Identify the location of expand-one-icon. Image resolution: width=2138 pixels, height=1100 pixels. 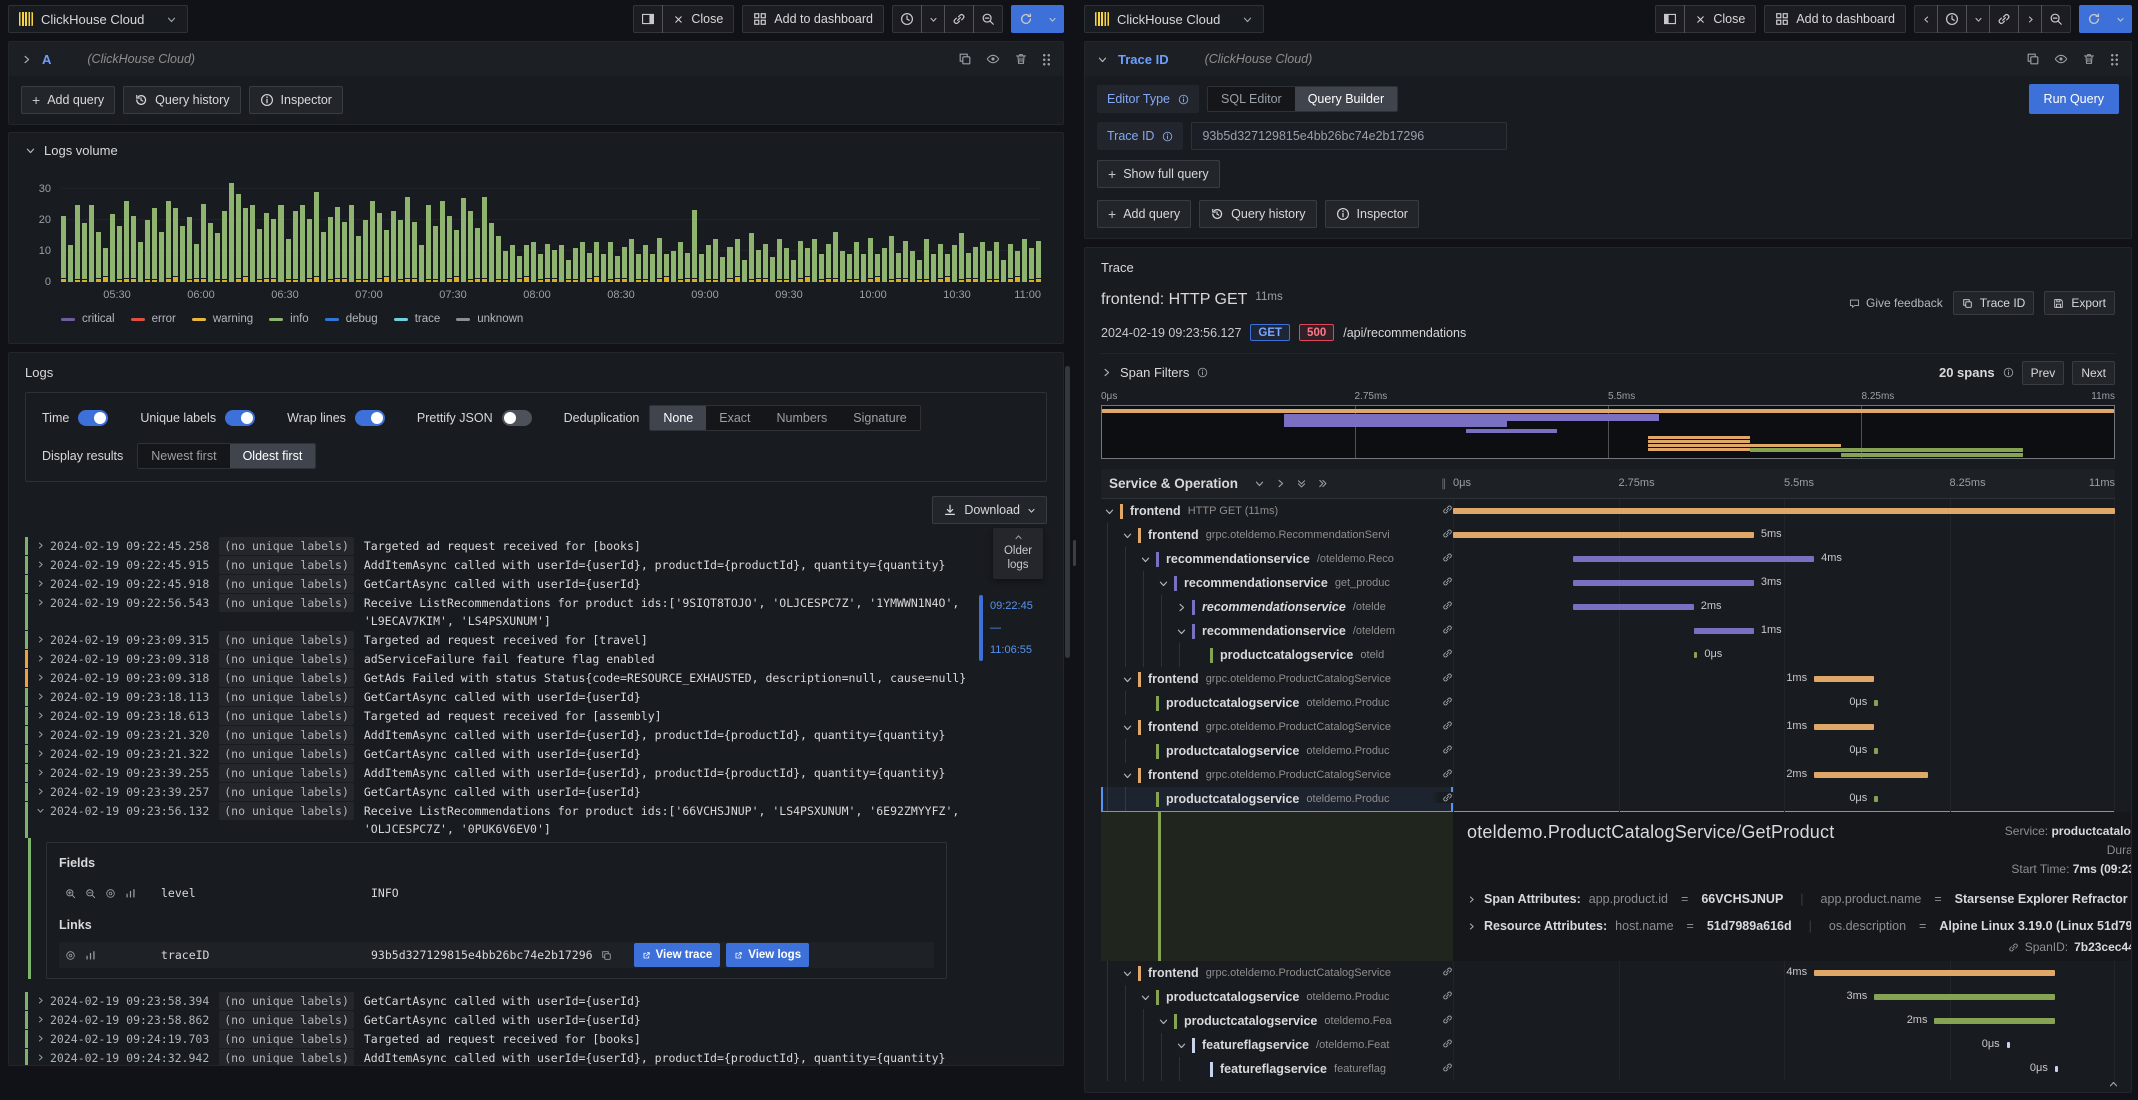
(1280, 483).